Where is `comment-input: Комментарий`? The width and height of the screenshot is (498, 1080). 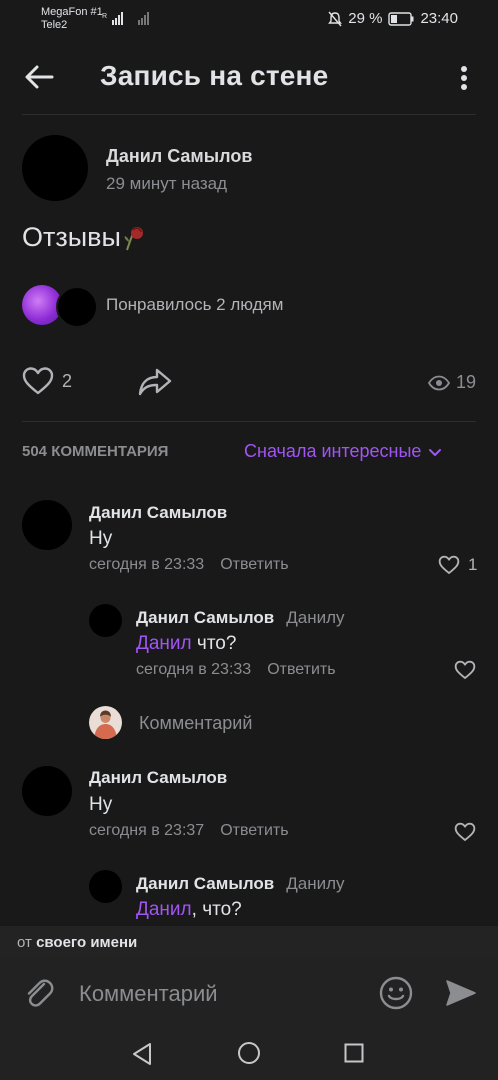
comment-input: Комментарий is located at coordinates (148, 994).